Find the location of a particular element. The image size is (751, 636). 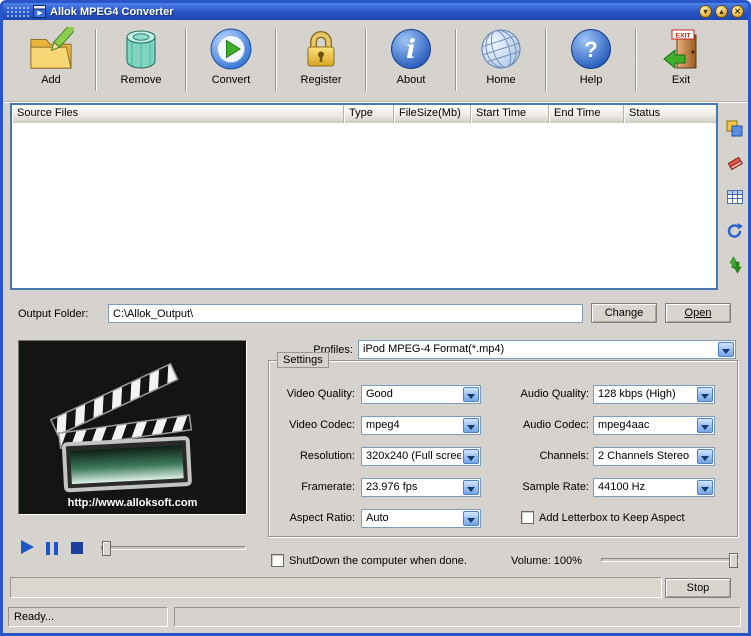

aspect-ratio-value: Auto is located at coordinates (377, 518).